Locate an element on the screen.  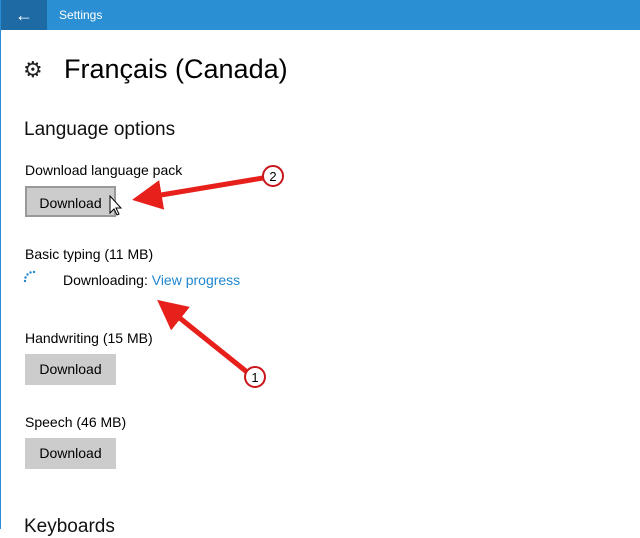
svg-text: 1 is located at coordinates (254, 377).